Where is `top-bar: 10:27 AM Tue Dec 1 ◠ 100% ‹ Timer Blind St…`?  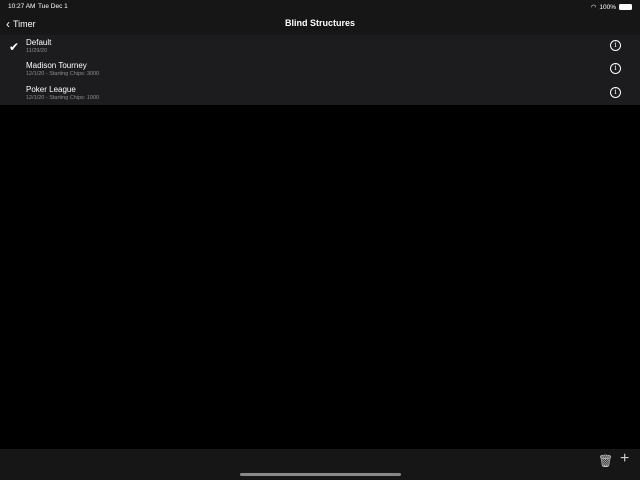 top-bar: 10:27 AM Tue Dec 1 ◠ 100% ‹ Timer Blind St… is located at coordinates (320, 17).